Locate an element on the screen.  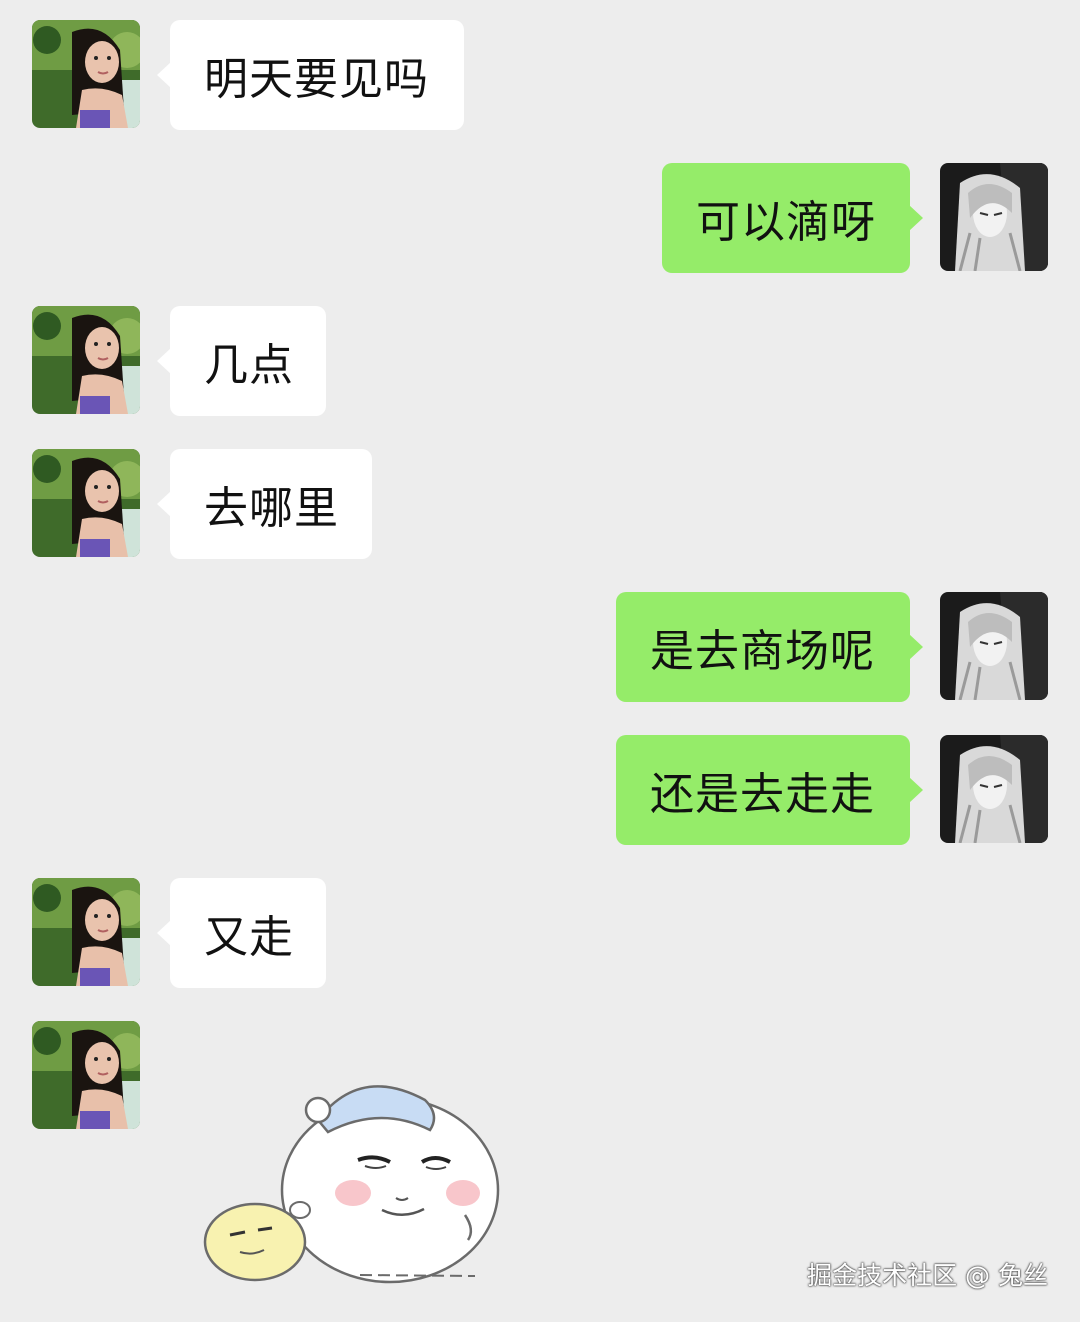
outgoing-message: 可以滴呀 is located at coordinates (792, 218).